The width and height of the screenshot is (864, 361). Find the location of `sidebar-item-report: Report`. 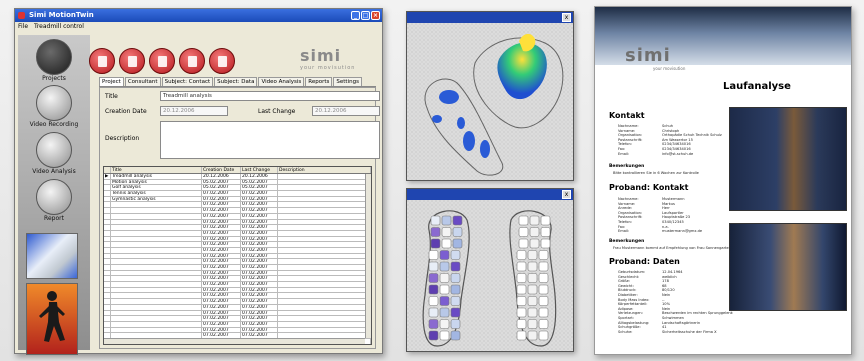

sidebar-item-report: Report is located at coordinates (54, 200).